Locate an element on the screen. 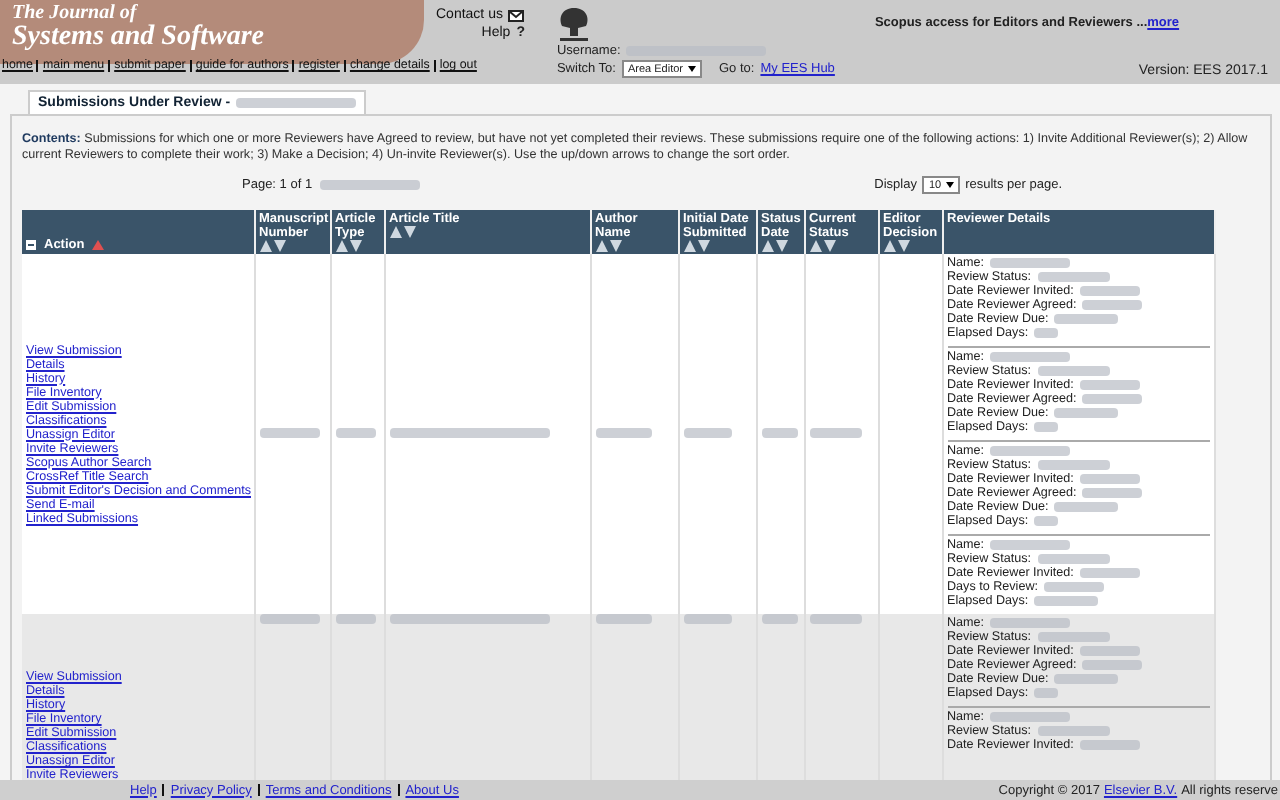  collapse-icon is located at coordinates (31, 245).